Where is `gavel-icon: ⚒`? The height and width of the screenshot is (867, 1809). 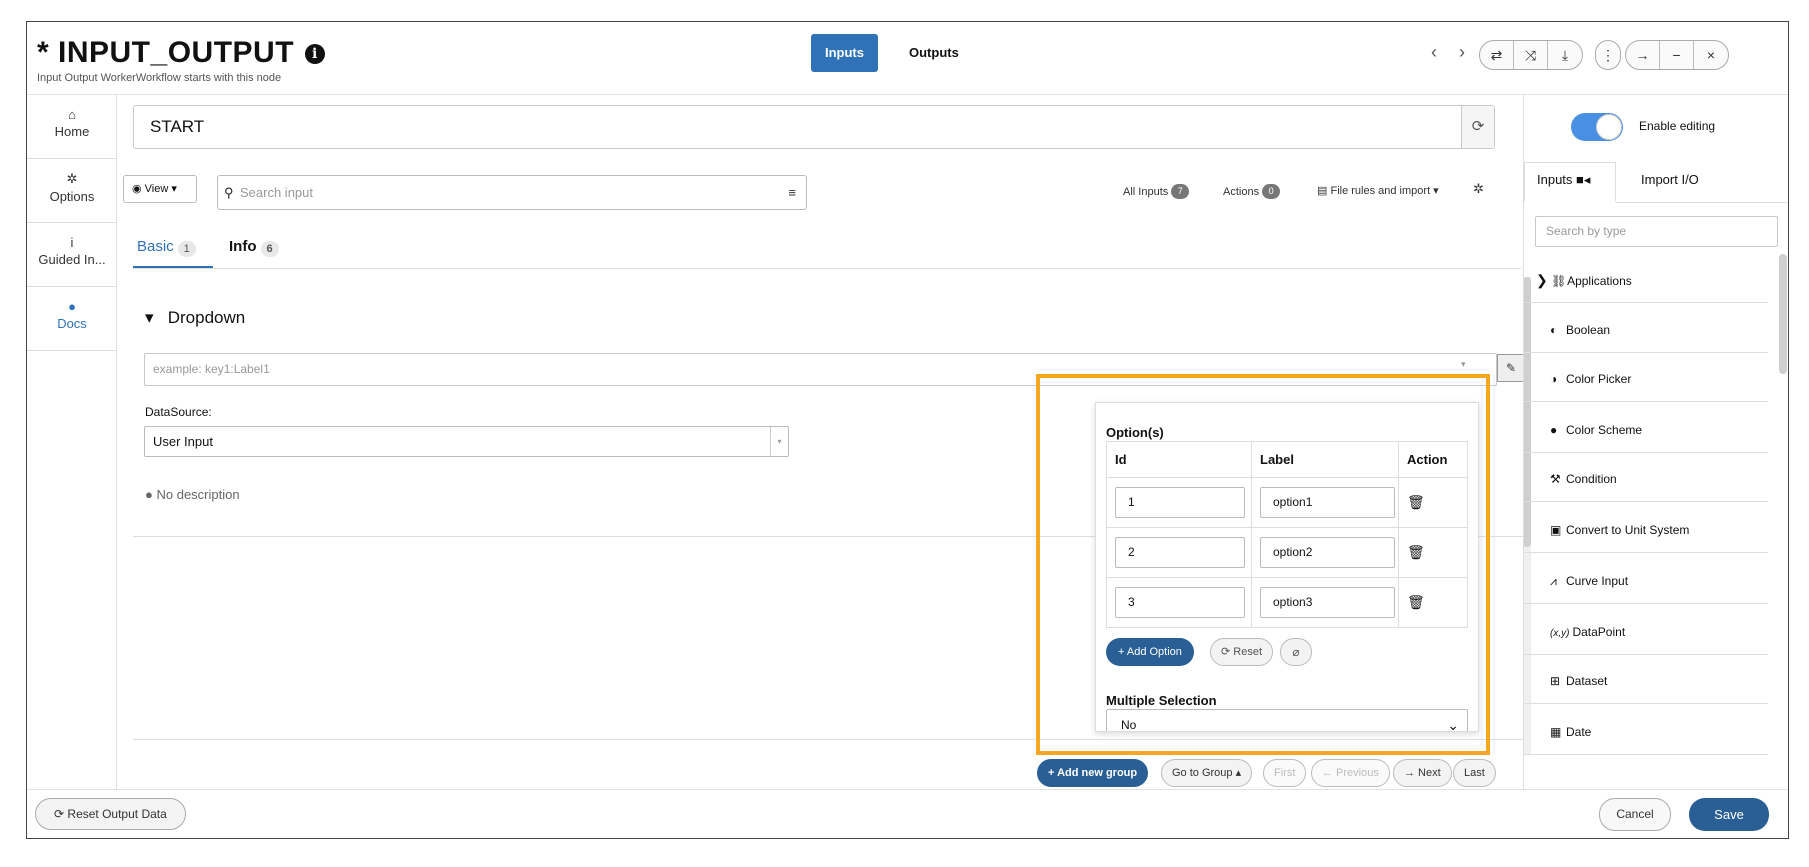
gavel-icon: ⚒ is located at coordinates (1555, 479).